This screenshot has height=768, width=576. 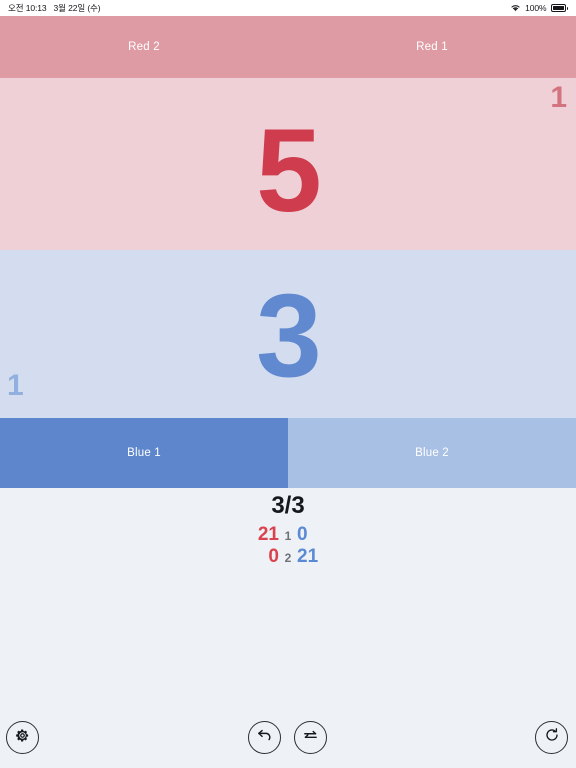 I want to click on blue-team-left-label: Blue 1, so click(x=144, y=453).